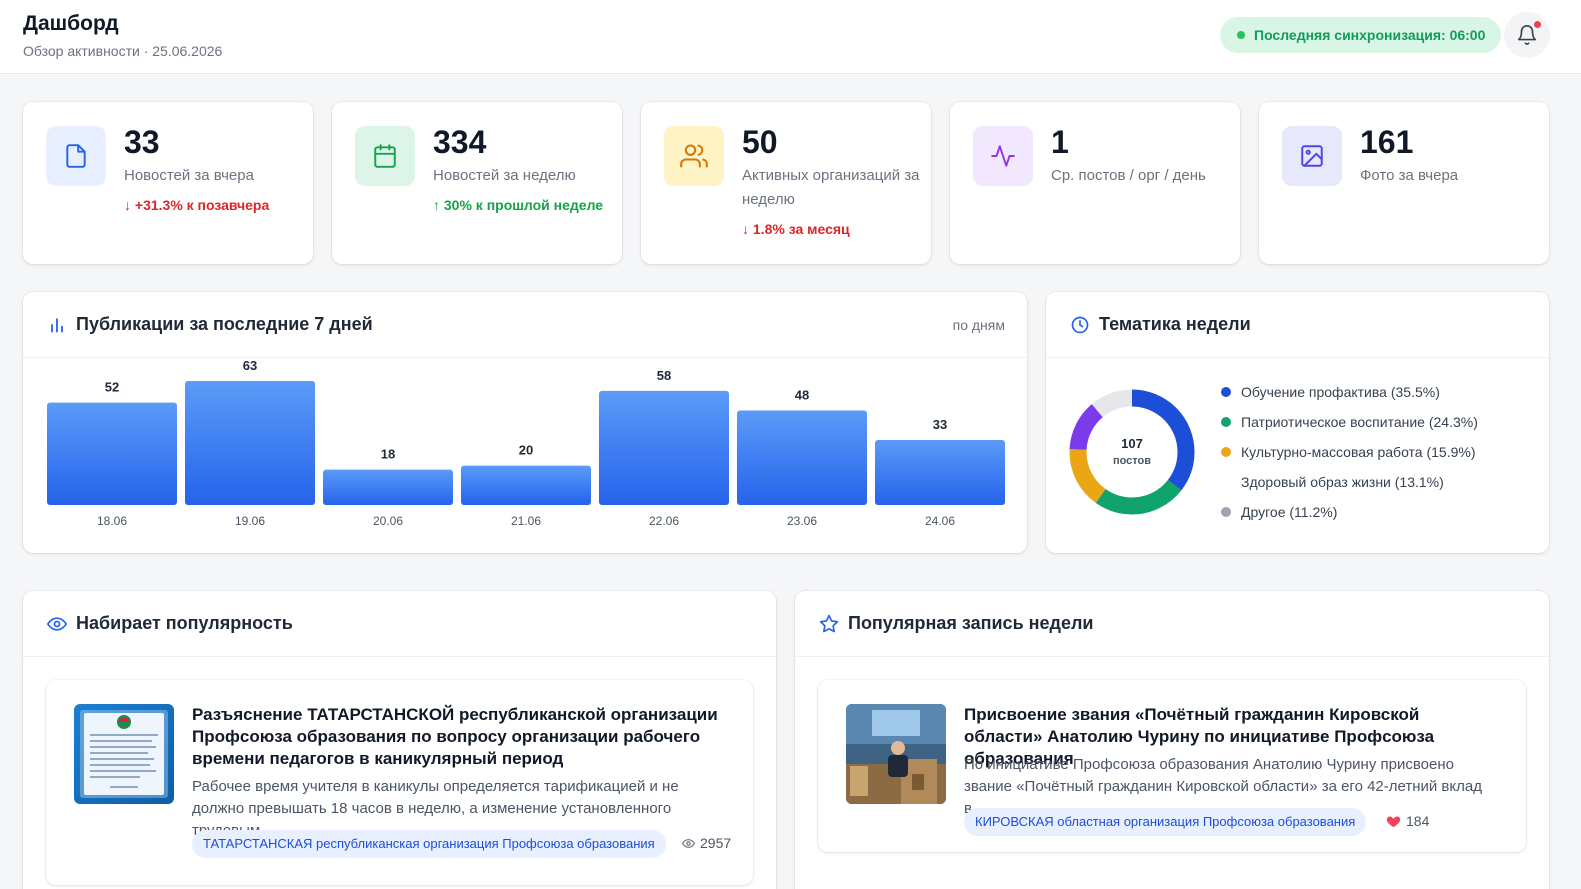  Describe the element at coordinates (1095, 183) in the screenshot. I see `stat-card-avg-posts: 1 Ср. постов / орг / день` at that location.